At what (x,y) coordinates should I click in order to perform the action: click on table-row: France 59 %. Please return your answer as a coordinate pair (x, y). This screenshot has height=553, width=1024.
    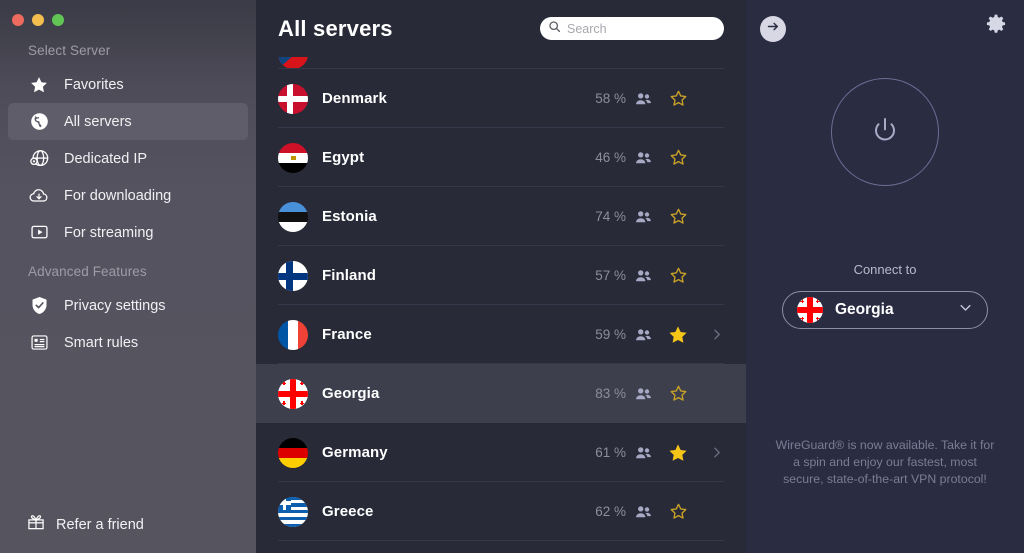
    Looking at the image, I should click on (501, 334).